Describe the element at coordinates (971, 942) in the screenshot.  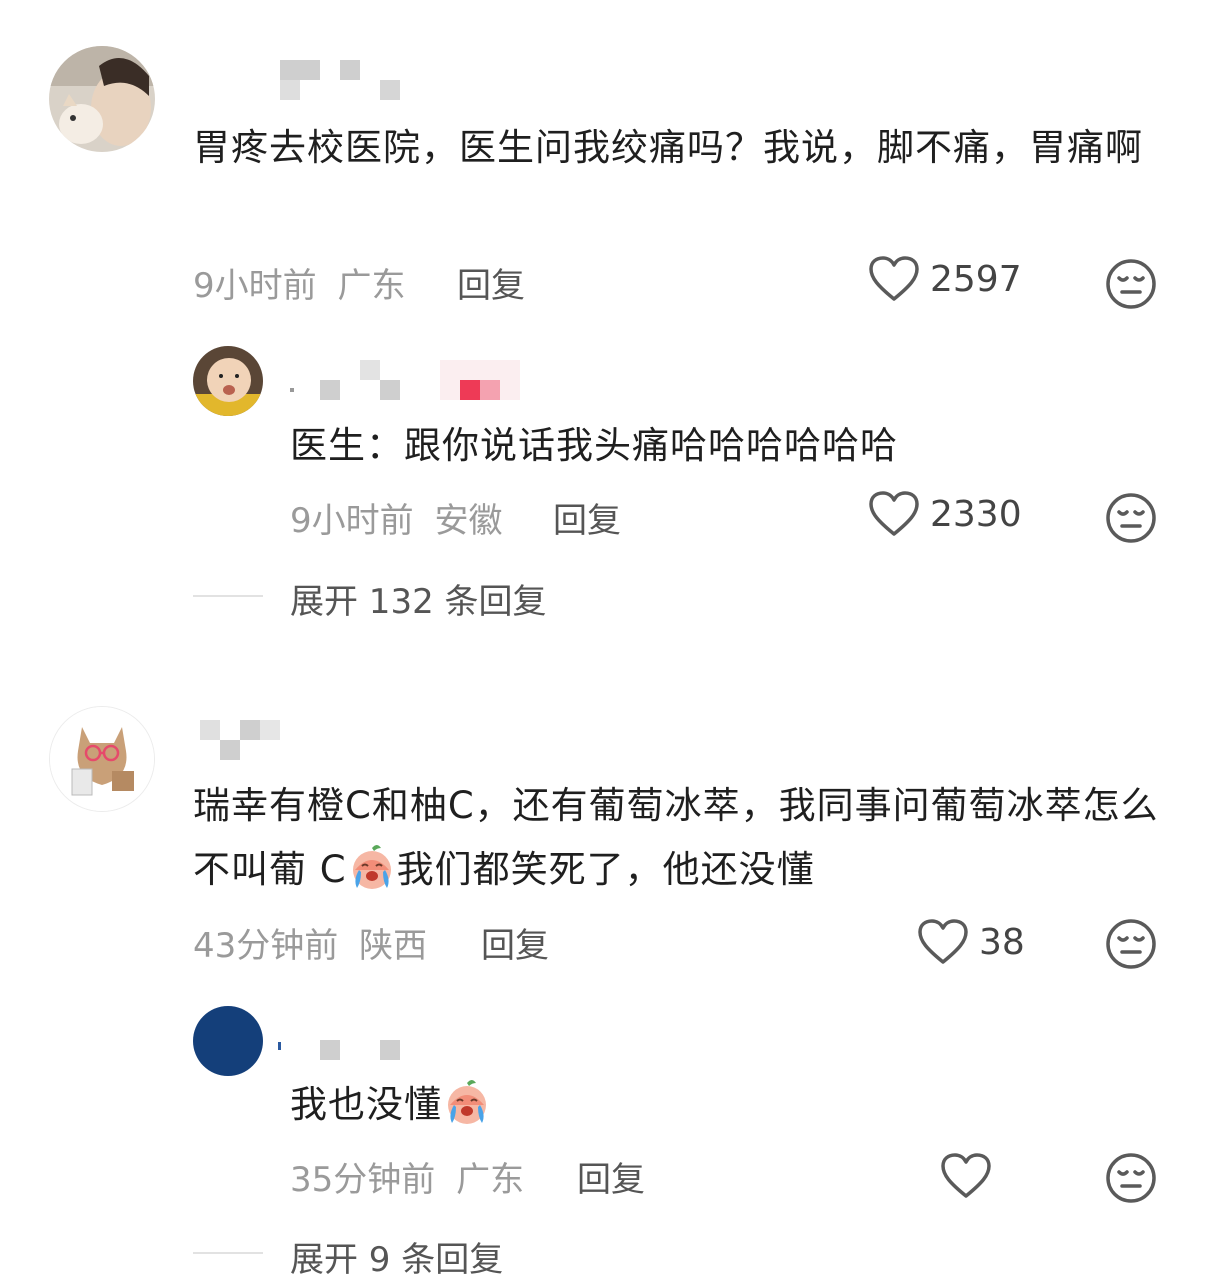
I see `like-button: 38` at that location.